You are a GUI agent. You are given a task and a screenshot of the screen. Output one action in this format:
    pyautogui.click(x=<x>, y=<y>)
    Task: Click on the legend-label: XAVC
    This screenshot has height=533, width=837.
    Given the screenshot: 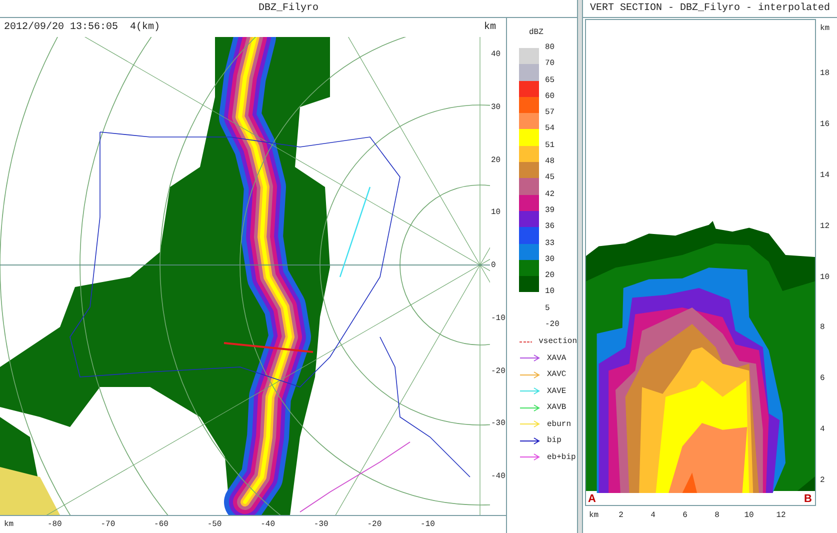 What is the action you would take?
    pyautogui.click(x=556, y=375)
    